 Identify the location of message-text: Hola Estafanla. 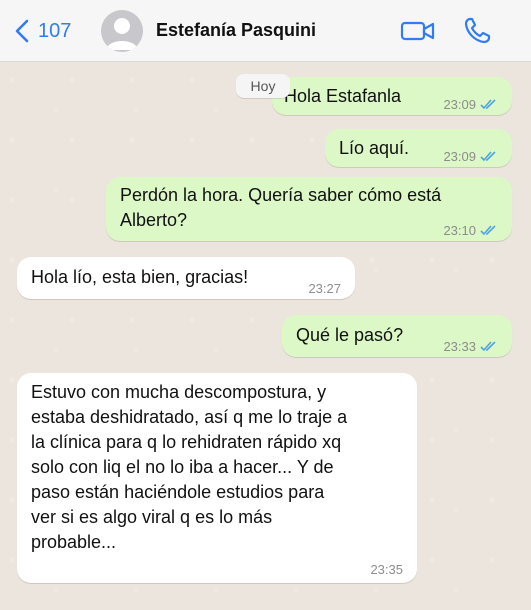
(343, 96).